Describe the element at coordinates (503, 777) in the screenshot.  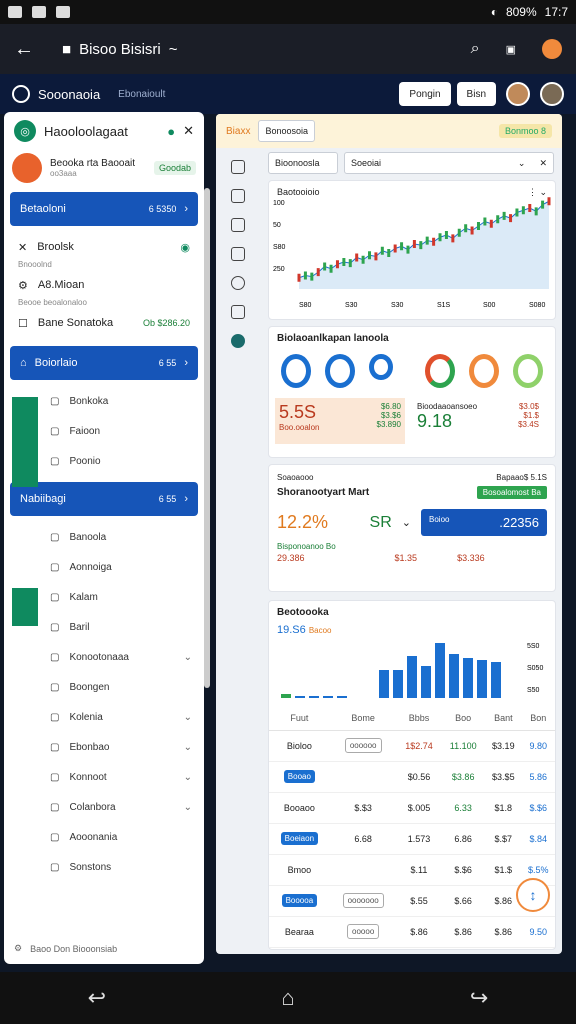
I see `table-cell: $3.$5` at that location.